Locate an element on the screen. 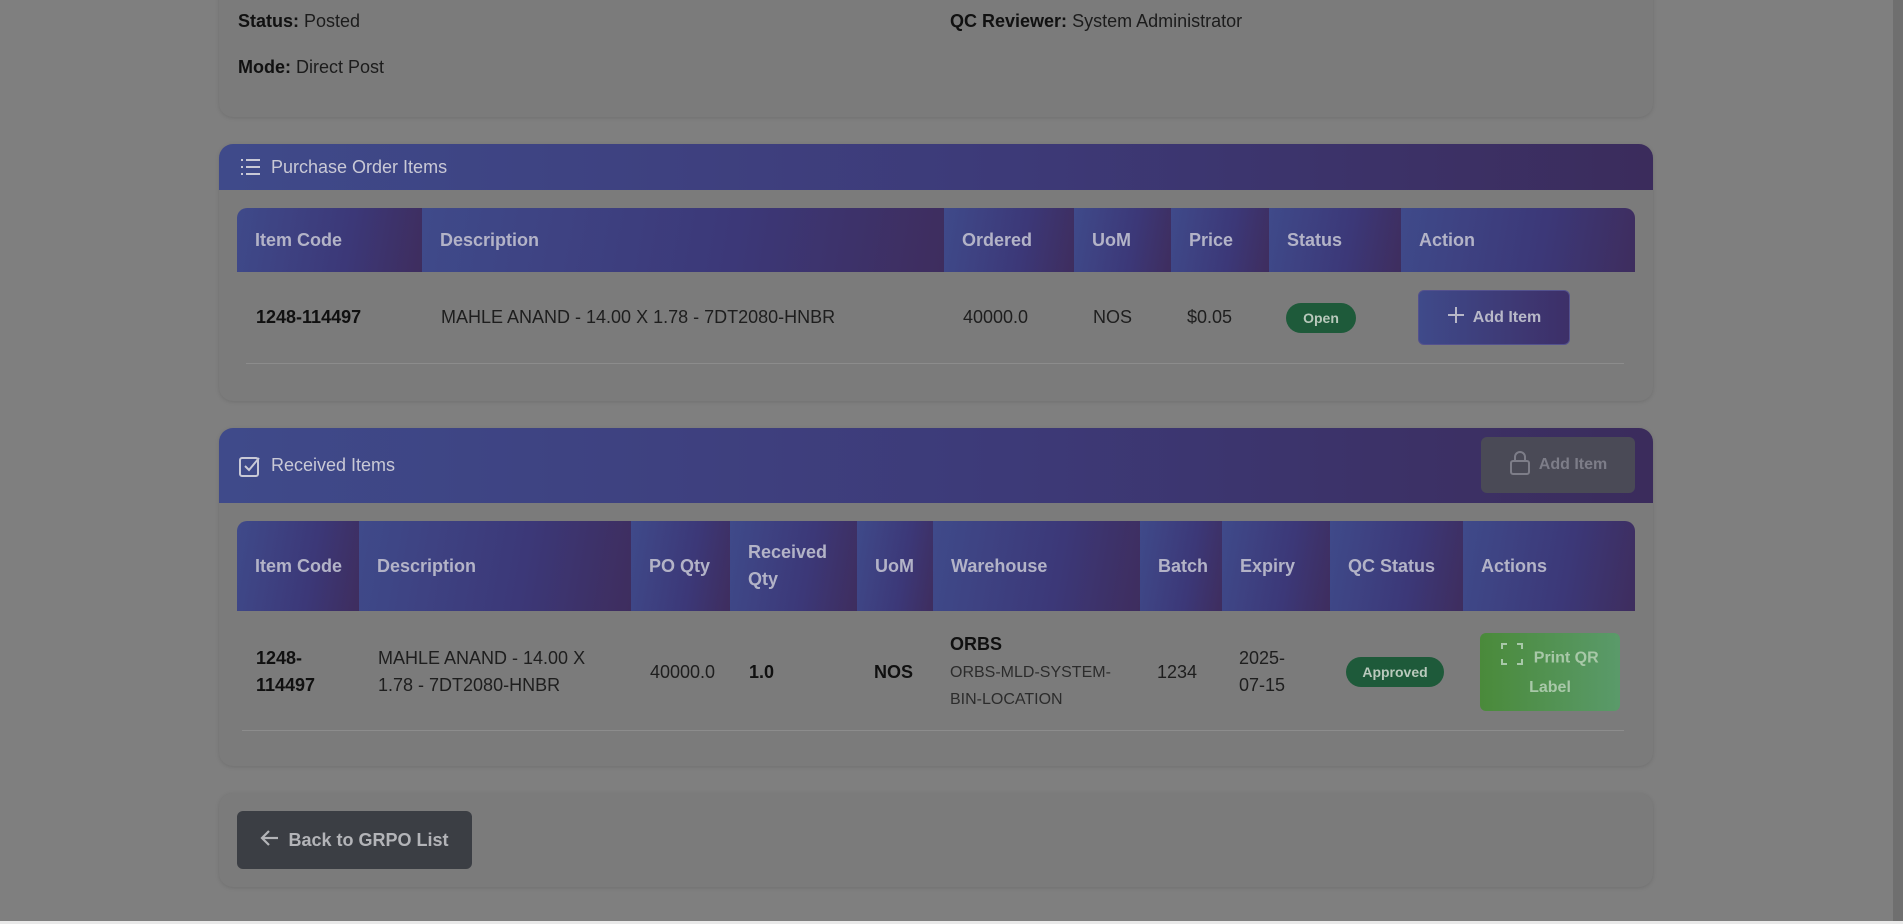 The image size is (1903, 924). col-received-qty: Received Qty is located at coordinates (793, 566).